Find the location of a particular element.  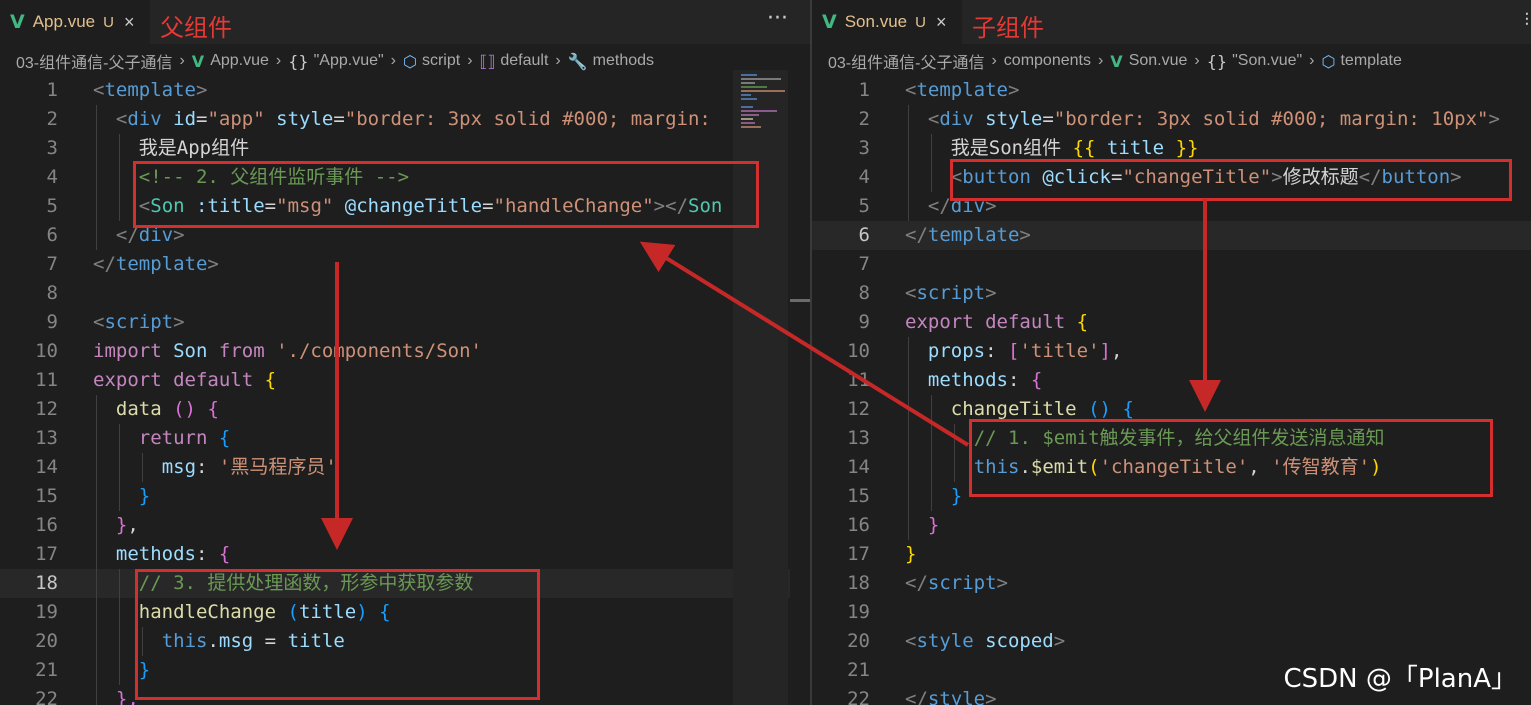

vertical-scrollbar is located at coordinates (800, 387).